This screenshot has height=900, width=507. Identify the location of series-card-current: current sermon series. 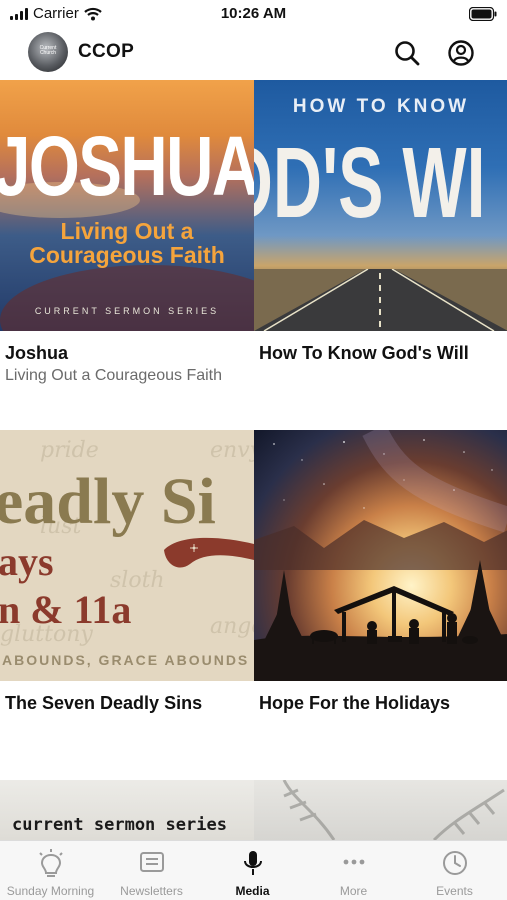
(127, 810).